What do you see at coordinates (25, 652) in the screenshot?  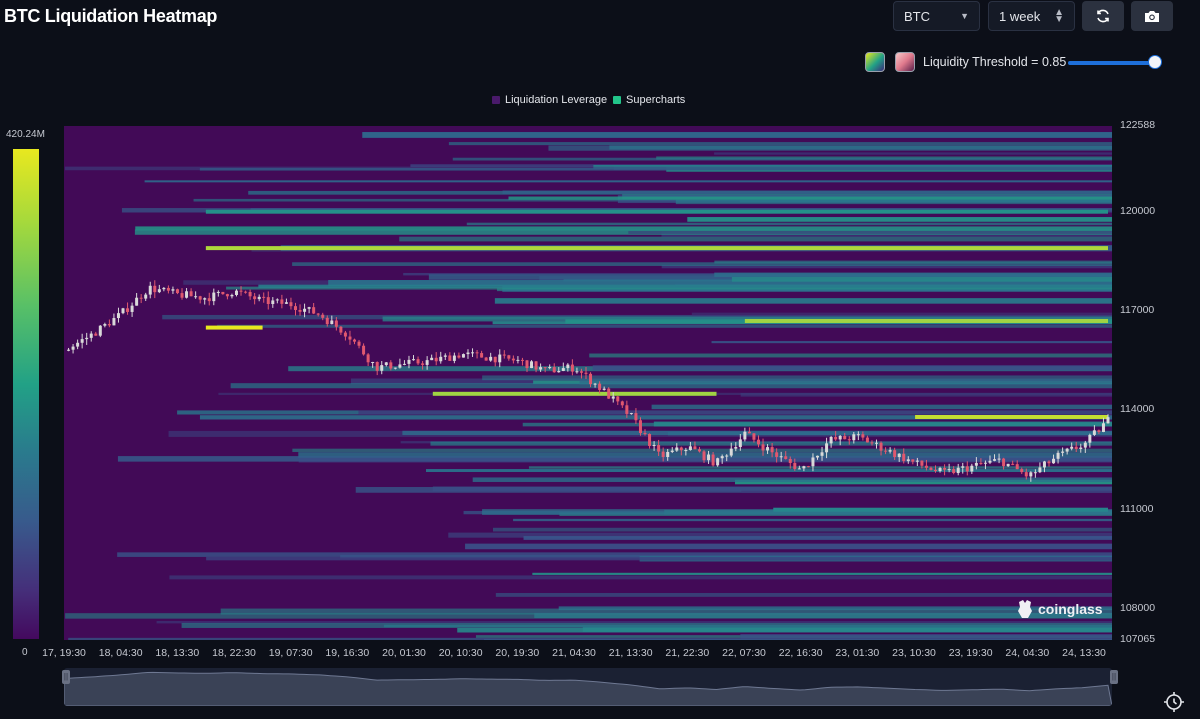 I see `colorbar-min-label: 0` at bounding box center [25, 652].